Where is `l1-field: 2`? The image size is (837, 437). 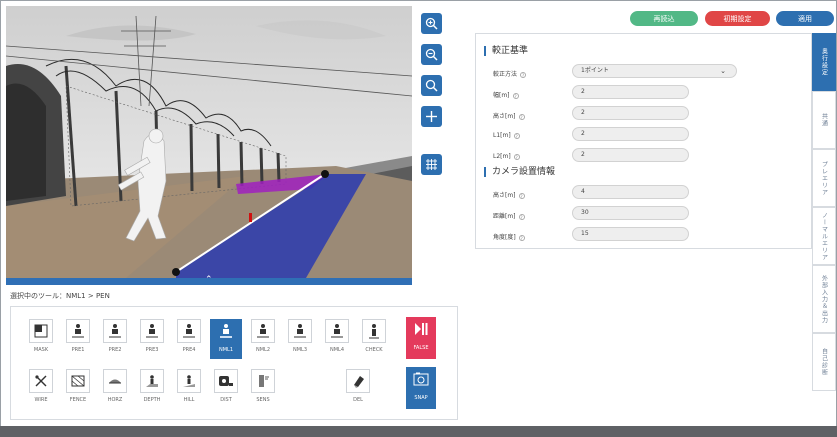 l1-field: 2 is located at coordinates (630, 134).